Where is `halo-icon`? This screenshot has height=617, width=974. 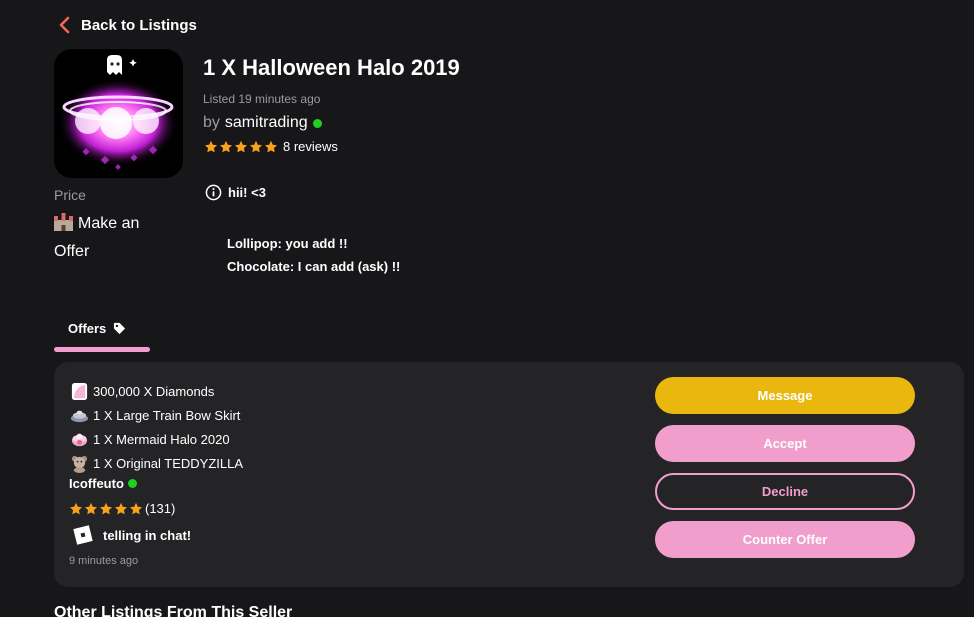 halo-icon is located at coordinates (79, 439).